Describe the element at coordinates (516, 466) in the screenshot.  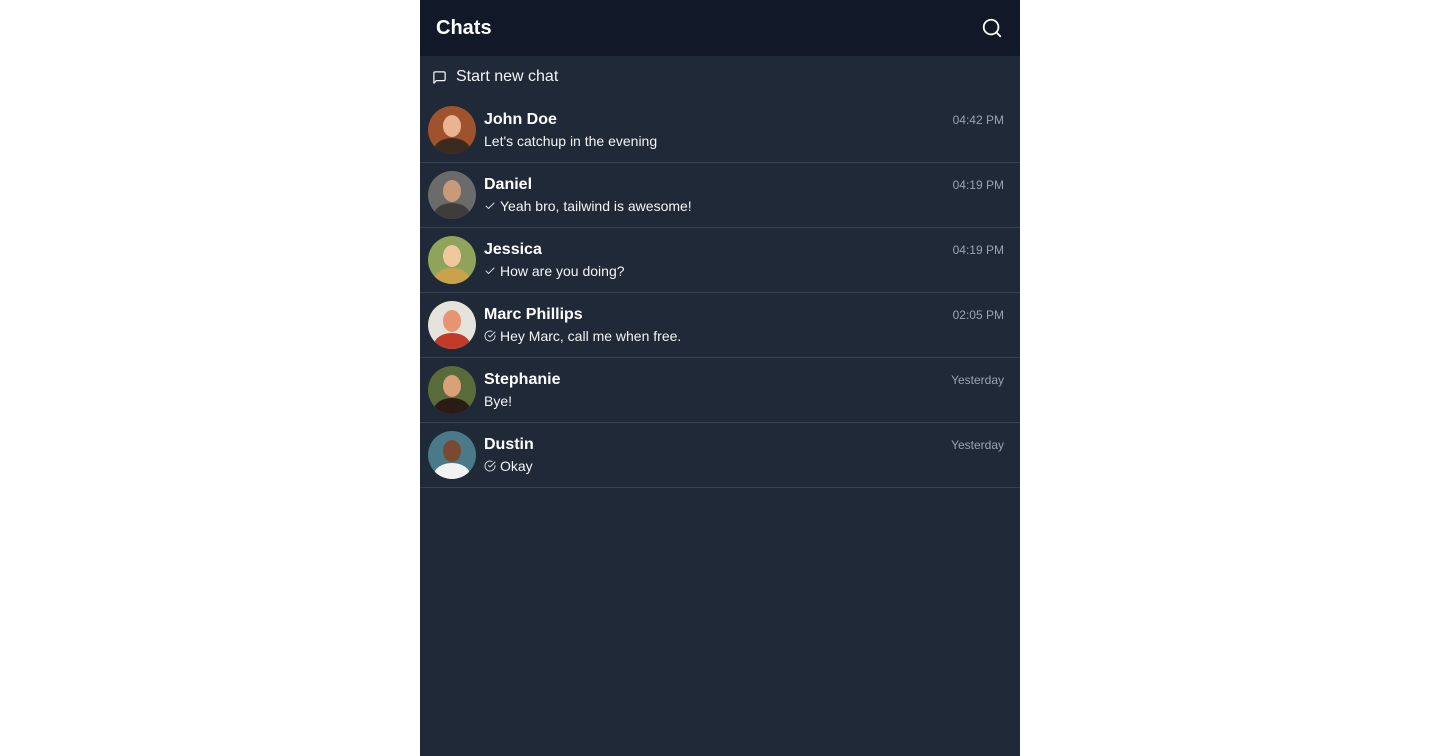
I see `last-message: Okay` at that location.